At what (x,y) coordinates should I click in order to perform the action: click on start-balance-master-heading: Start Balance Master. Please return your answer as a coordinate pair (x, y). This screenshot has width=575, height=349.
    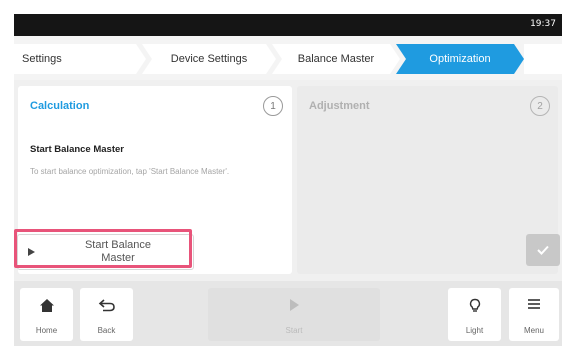
    Looking at the image, I should click on (77, 149).